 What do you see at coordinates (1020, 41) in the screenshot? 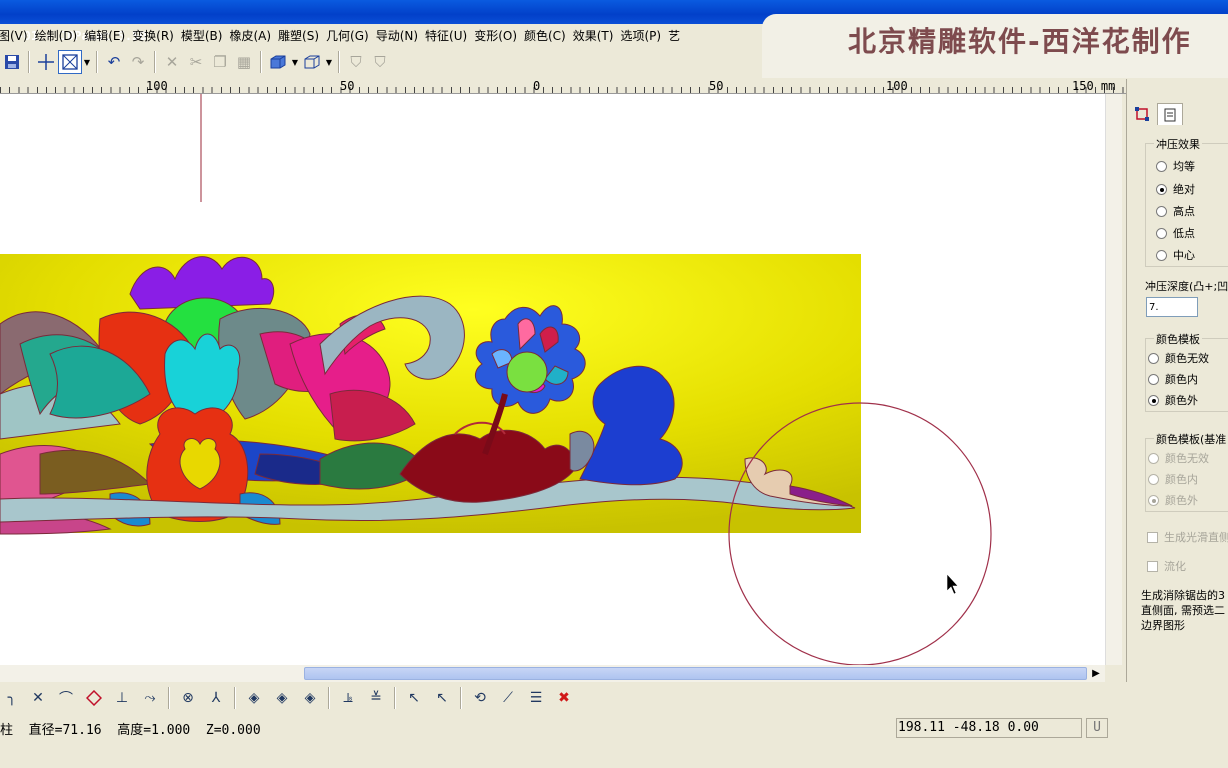
I see `watermark-text: 北京精雕软件-西洋花制作` at bounding box center [1020, 41].